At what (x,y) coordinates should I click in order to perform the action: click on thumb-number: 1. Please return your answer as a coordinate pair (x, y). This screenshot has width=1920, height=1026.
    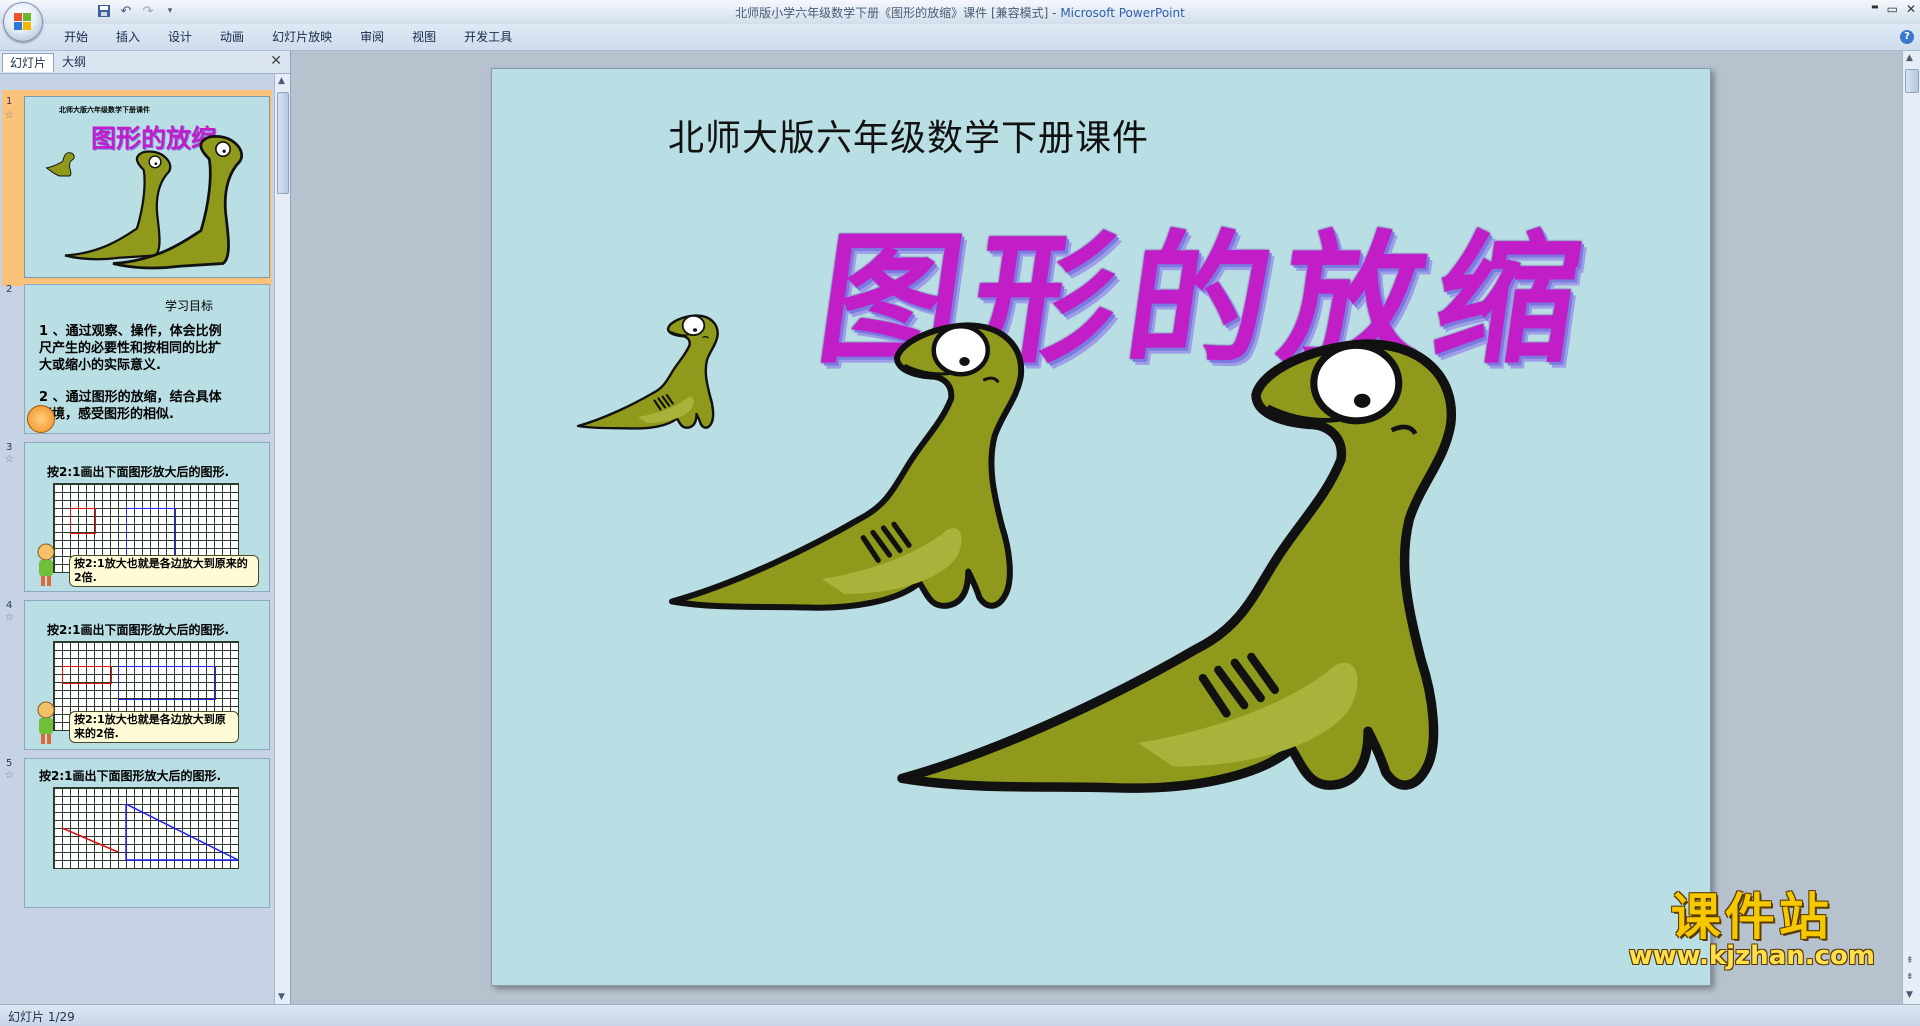
    Looking at the image, I should click on (9, 101).